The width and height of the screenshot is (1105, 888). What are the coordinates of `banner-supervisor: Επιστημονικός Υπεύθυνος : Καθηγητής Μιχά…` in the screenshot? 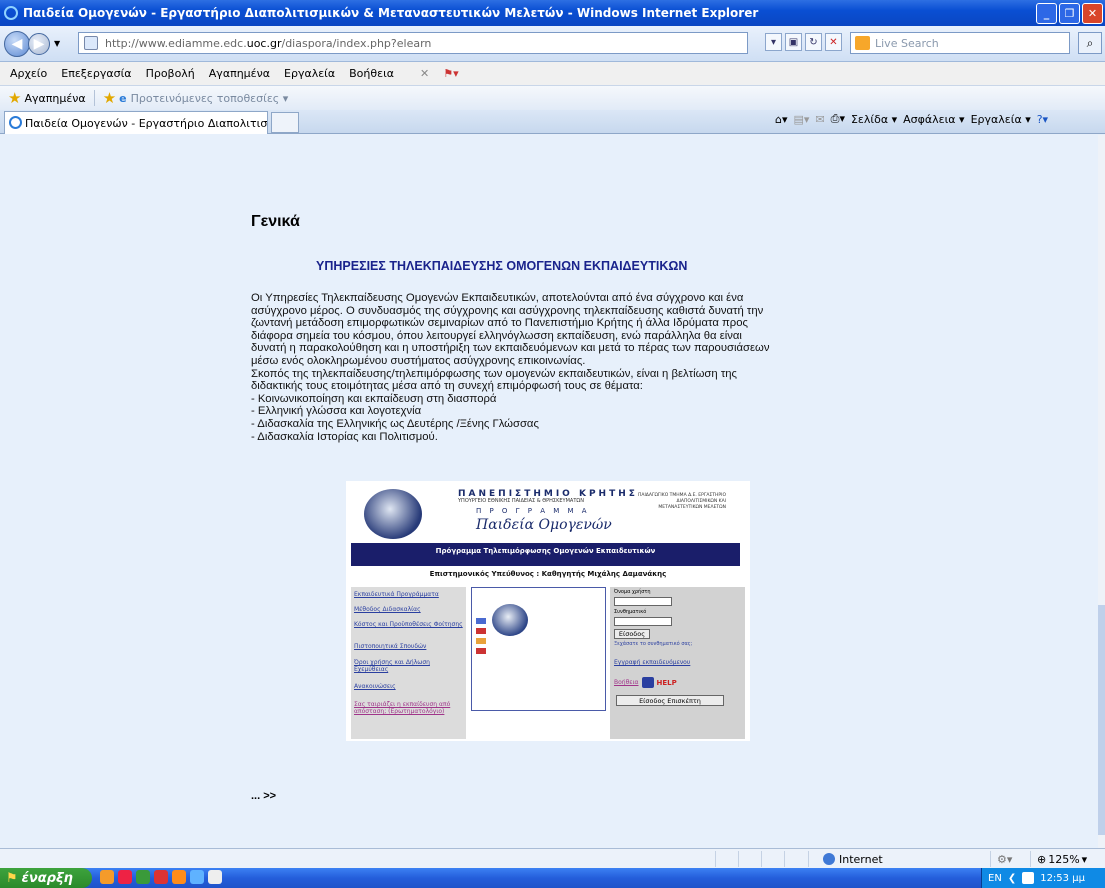 It's located at (548, 574).